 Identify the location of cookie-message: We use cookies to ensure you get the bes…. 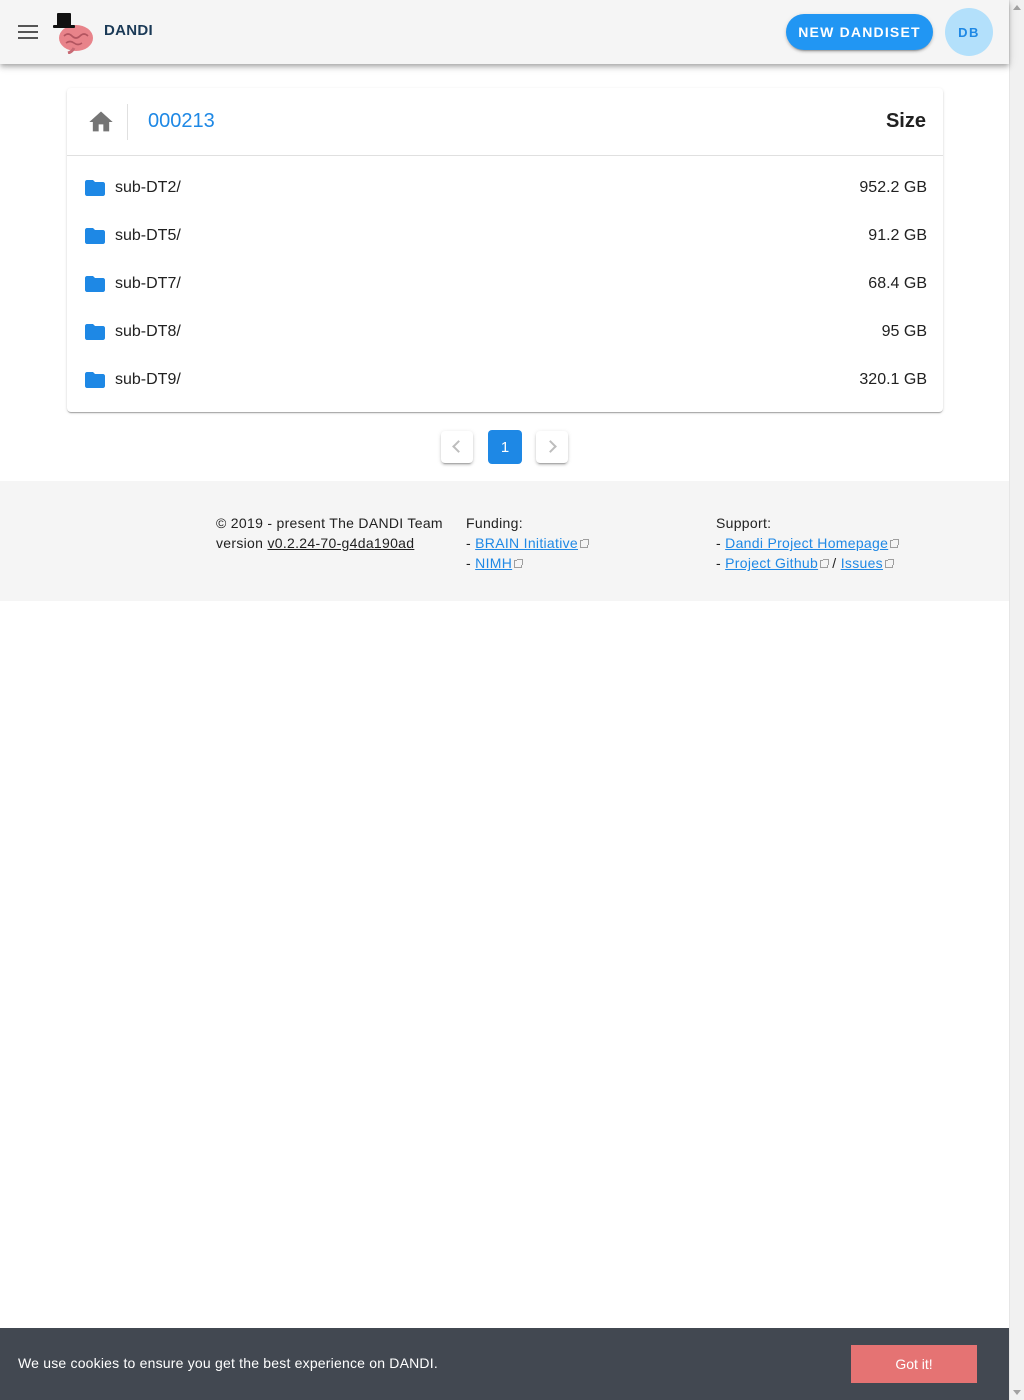
(228, 1363).